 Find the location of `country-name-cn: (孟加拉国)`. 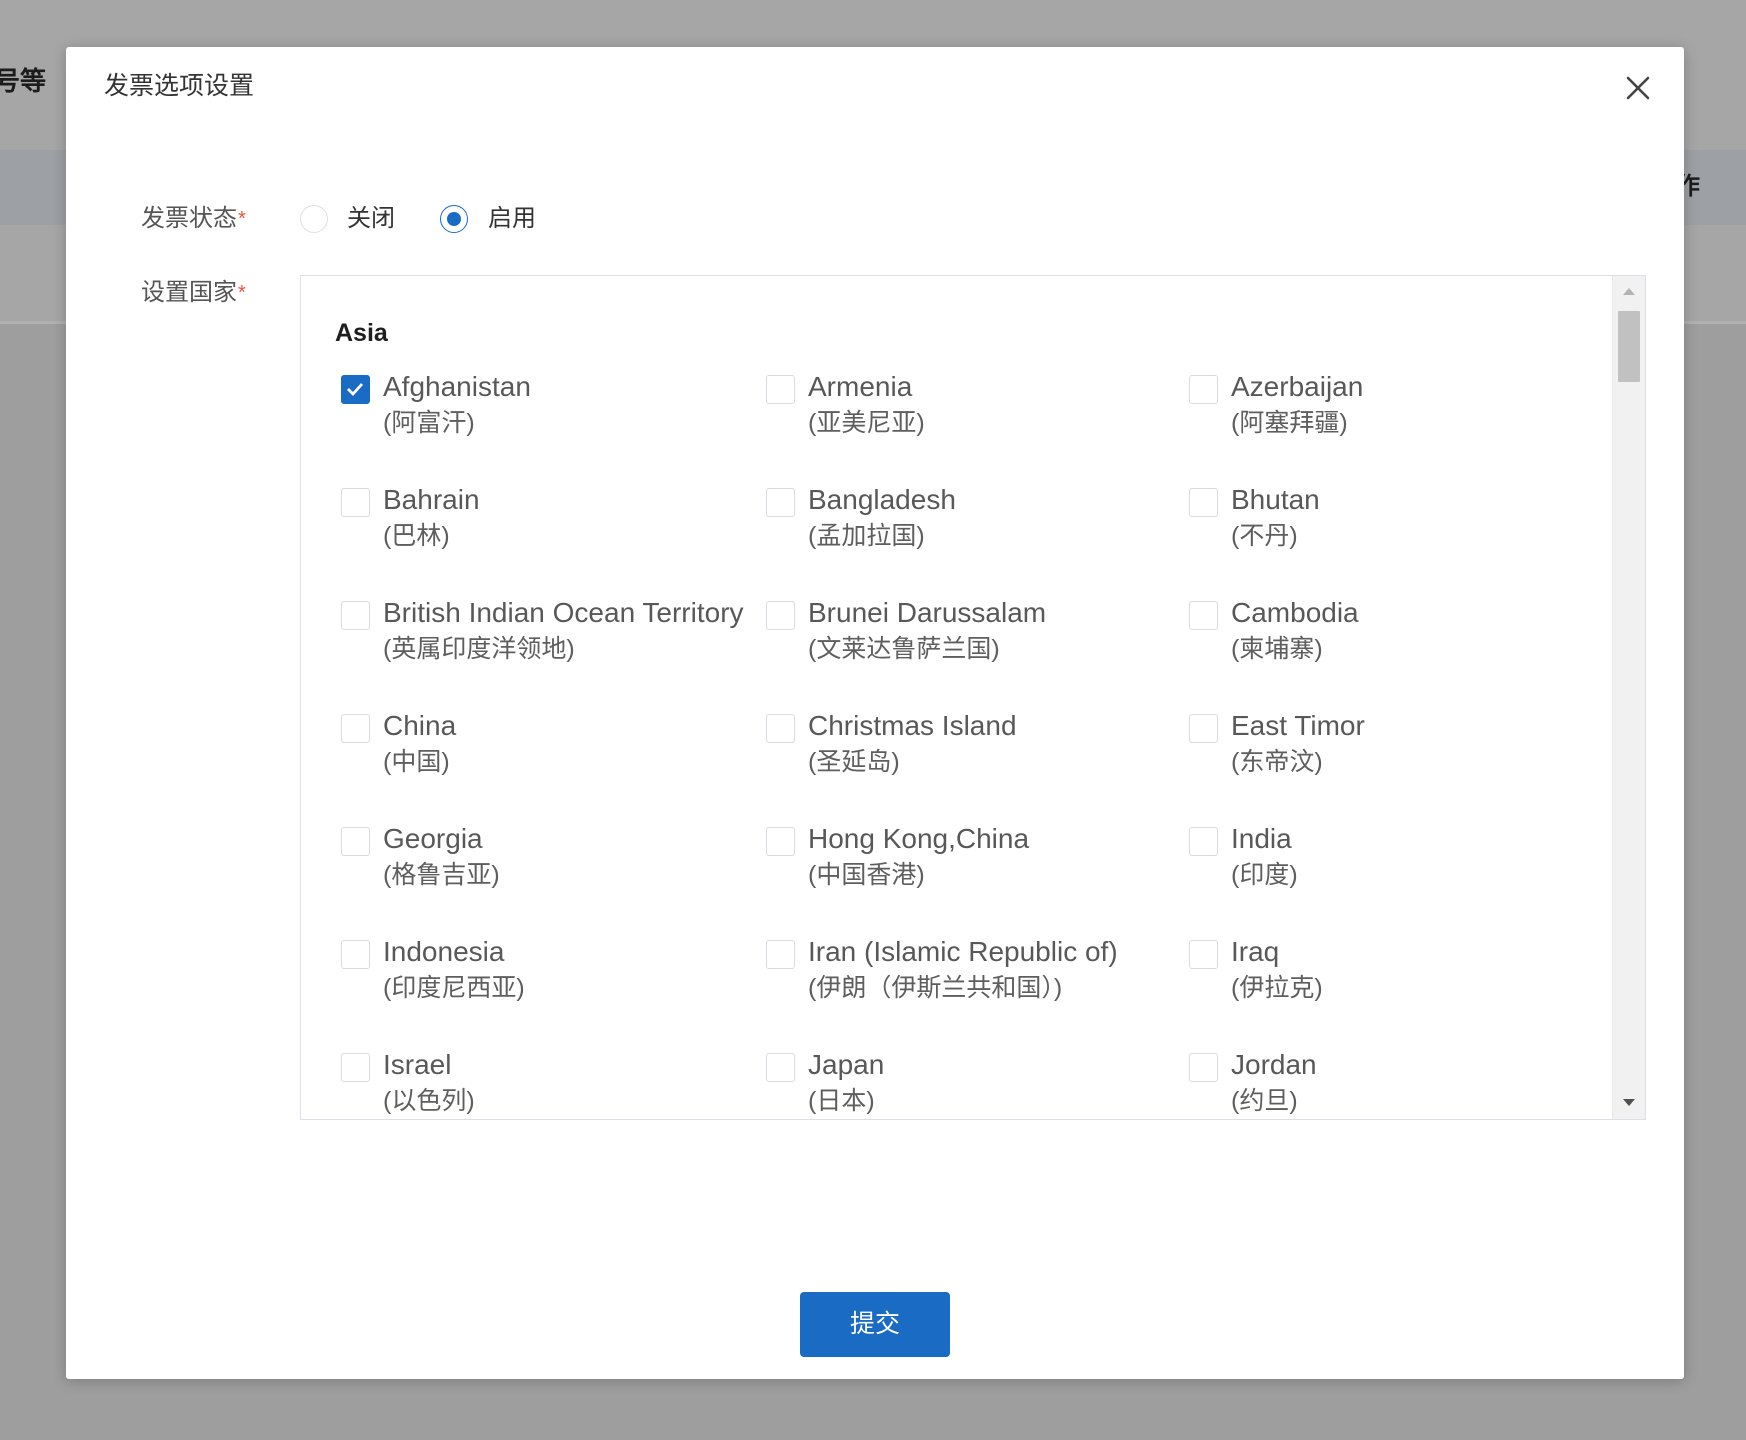

country-name-cn: (孟加拉国) is located at coordinates (866, 536).